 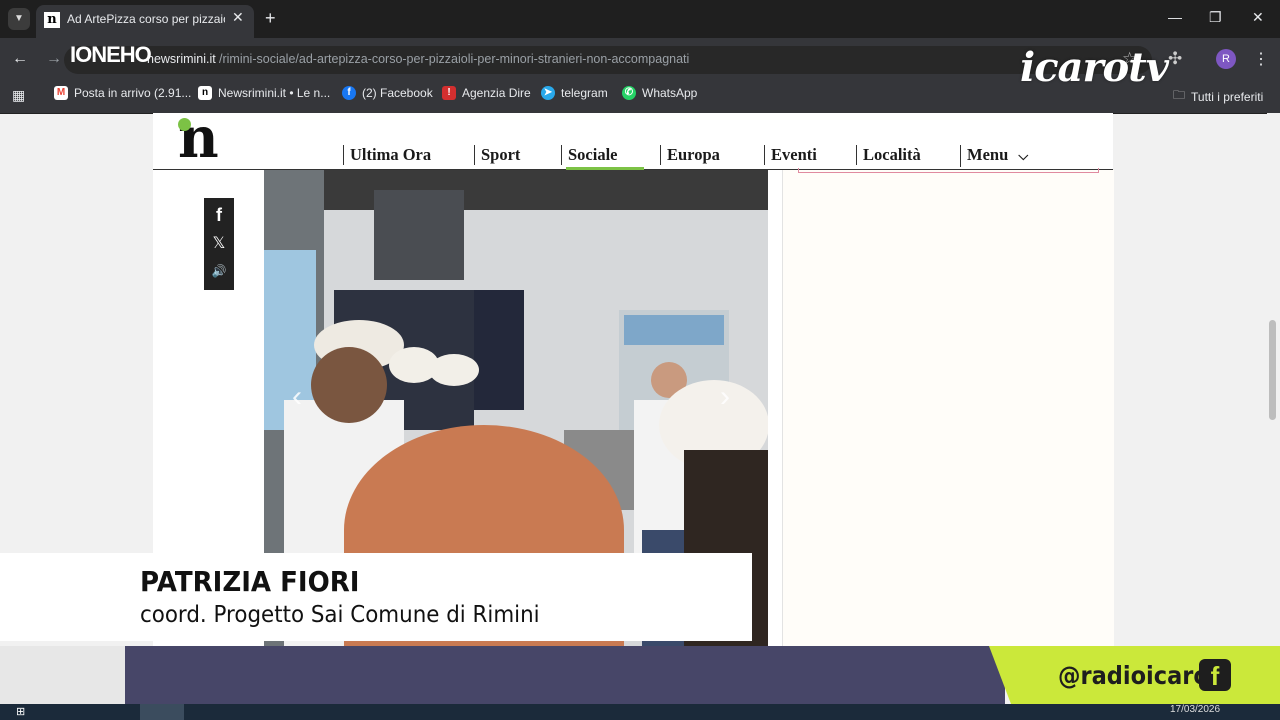 I want to click on back-arrow-icon: ←, so click(x=20, y=59).